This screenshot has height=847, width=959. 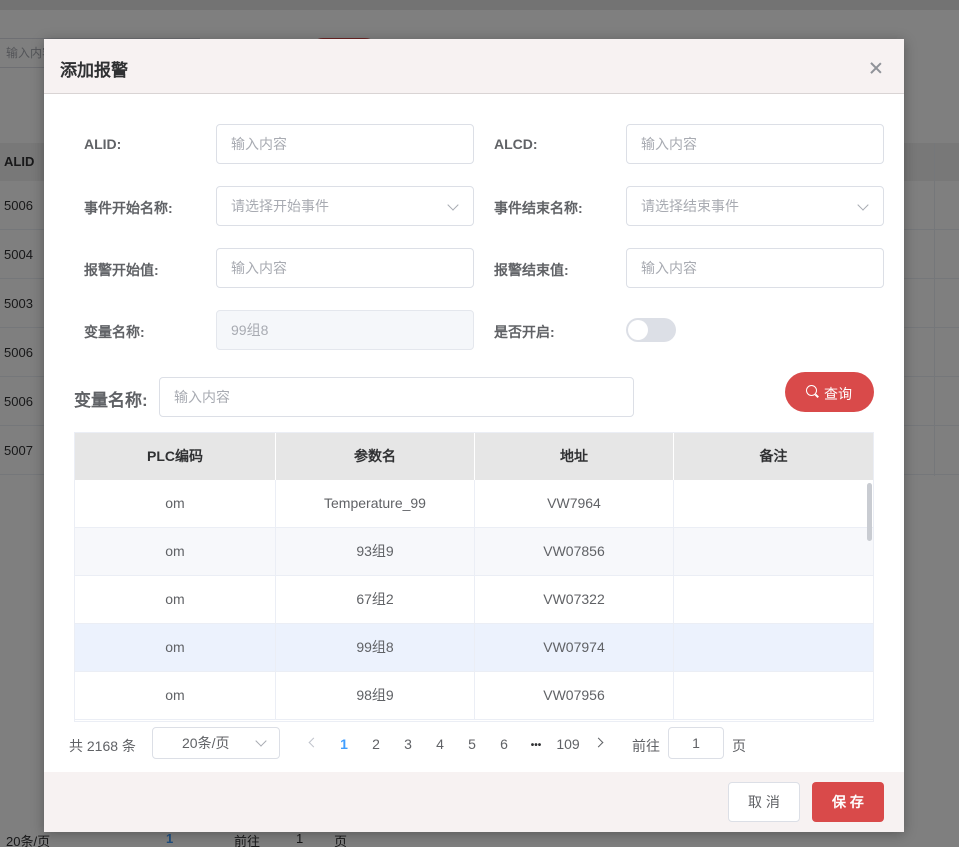 I want to click on table-row: om 67组2 VW07322, so click(x=474, y=600).